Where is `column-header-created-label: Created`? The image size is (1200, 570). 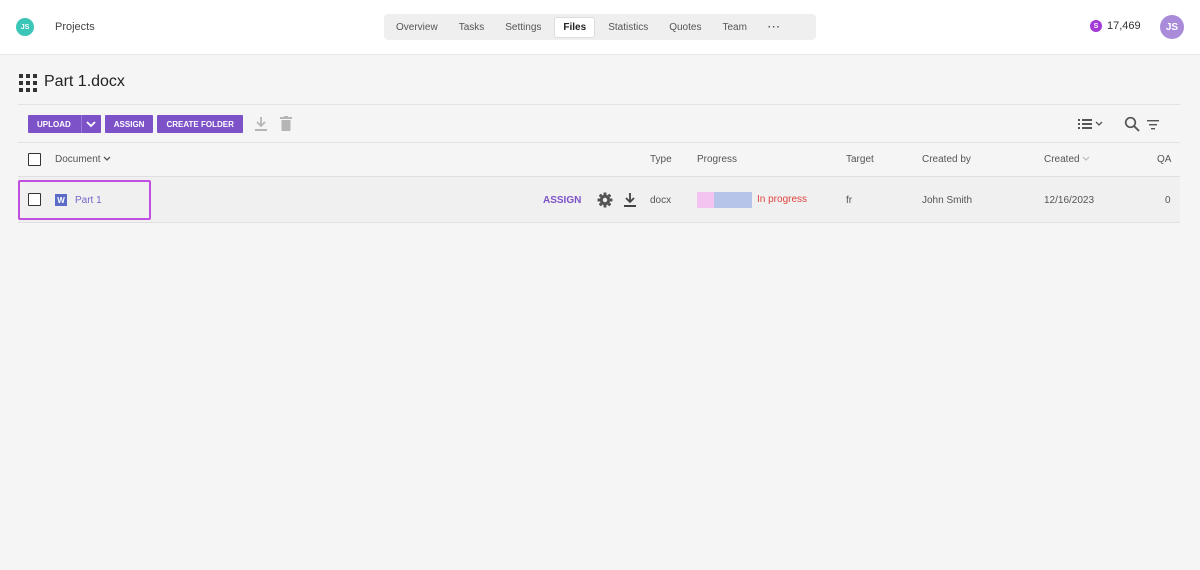 column-header-created-label: Created is located at coordinates (1062, 159).